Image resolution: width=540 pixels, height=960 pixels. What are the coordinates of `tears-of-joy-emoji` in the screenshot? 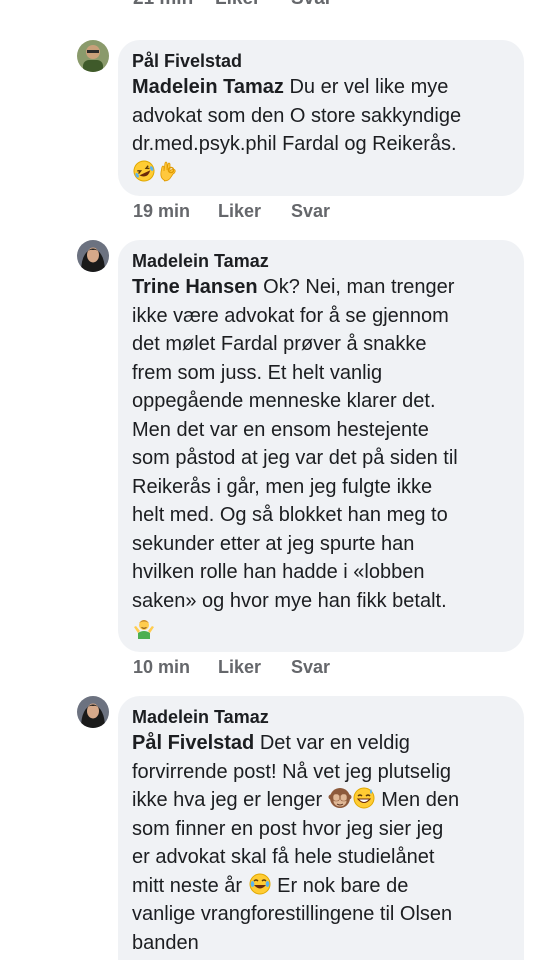 It's located at (260, 884).